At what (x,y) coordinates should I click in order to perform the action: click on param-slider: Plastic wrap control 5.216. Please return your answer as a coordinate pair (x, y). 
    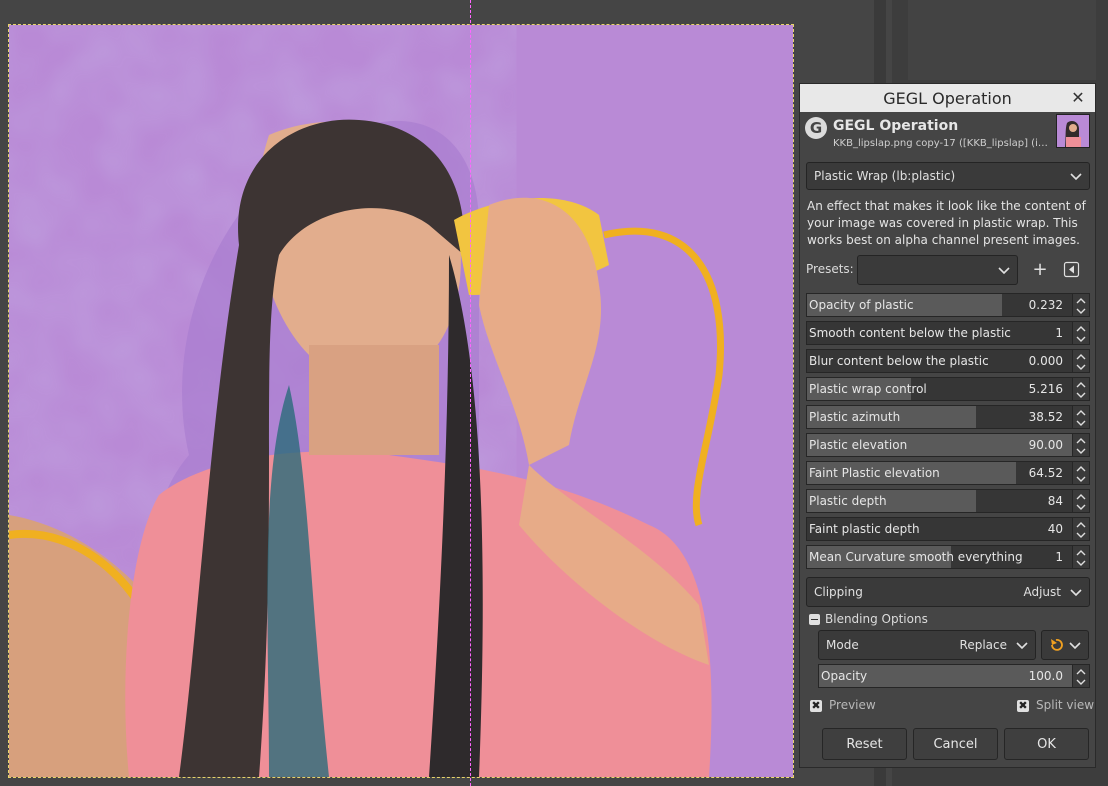
    Looking at the image, I should click on (948, 389).